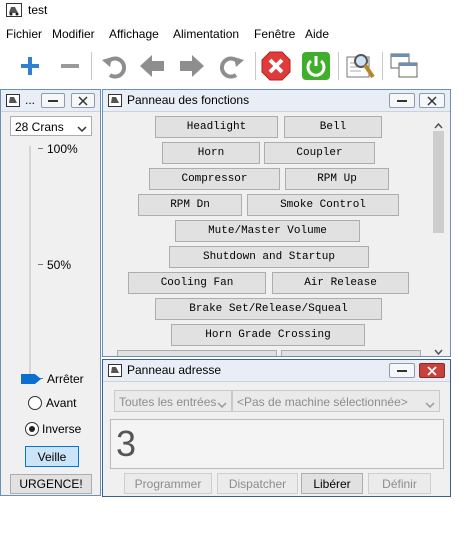 This screenshot has width=469, height=536. Describe the element at coordinates (317, 34) in the screenshot. I see `menu-aide: Aide` at that location.